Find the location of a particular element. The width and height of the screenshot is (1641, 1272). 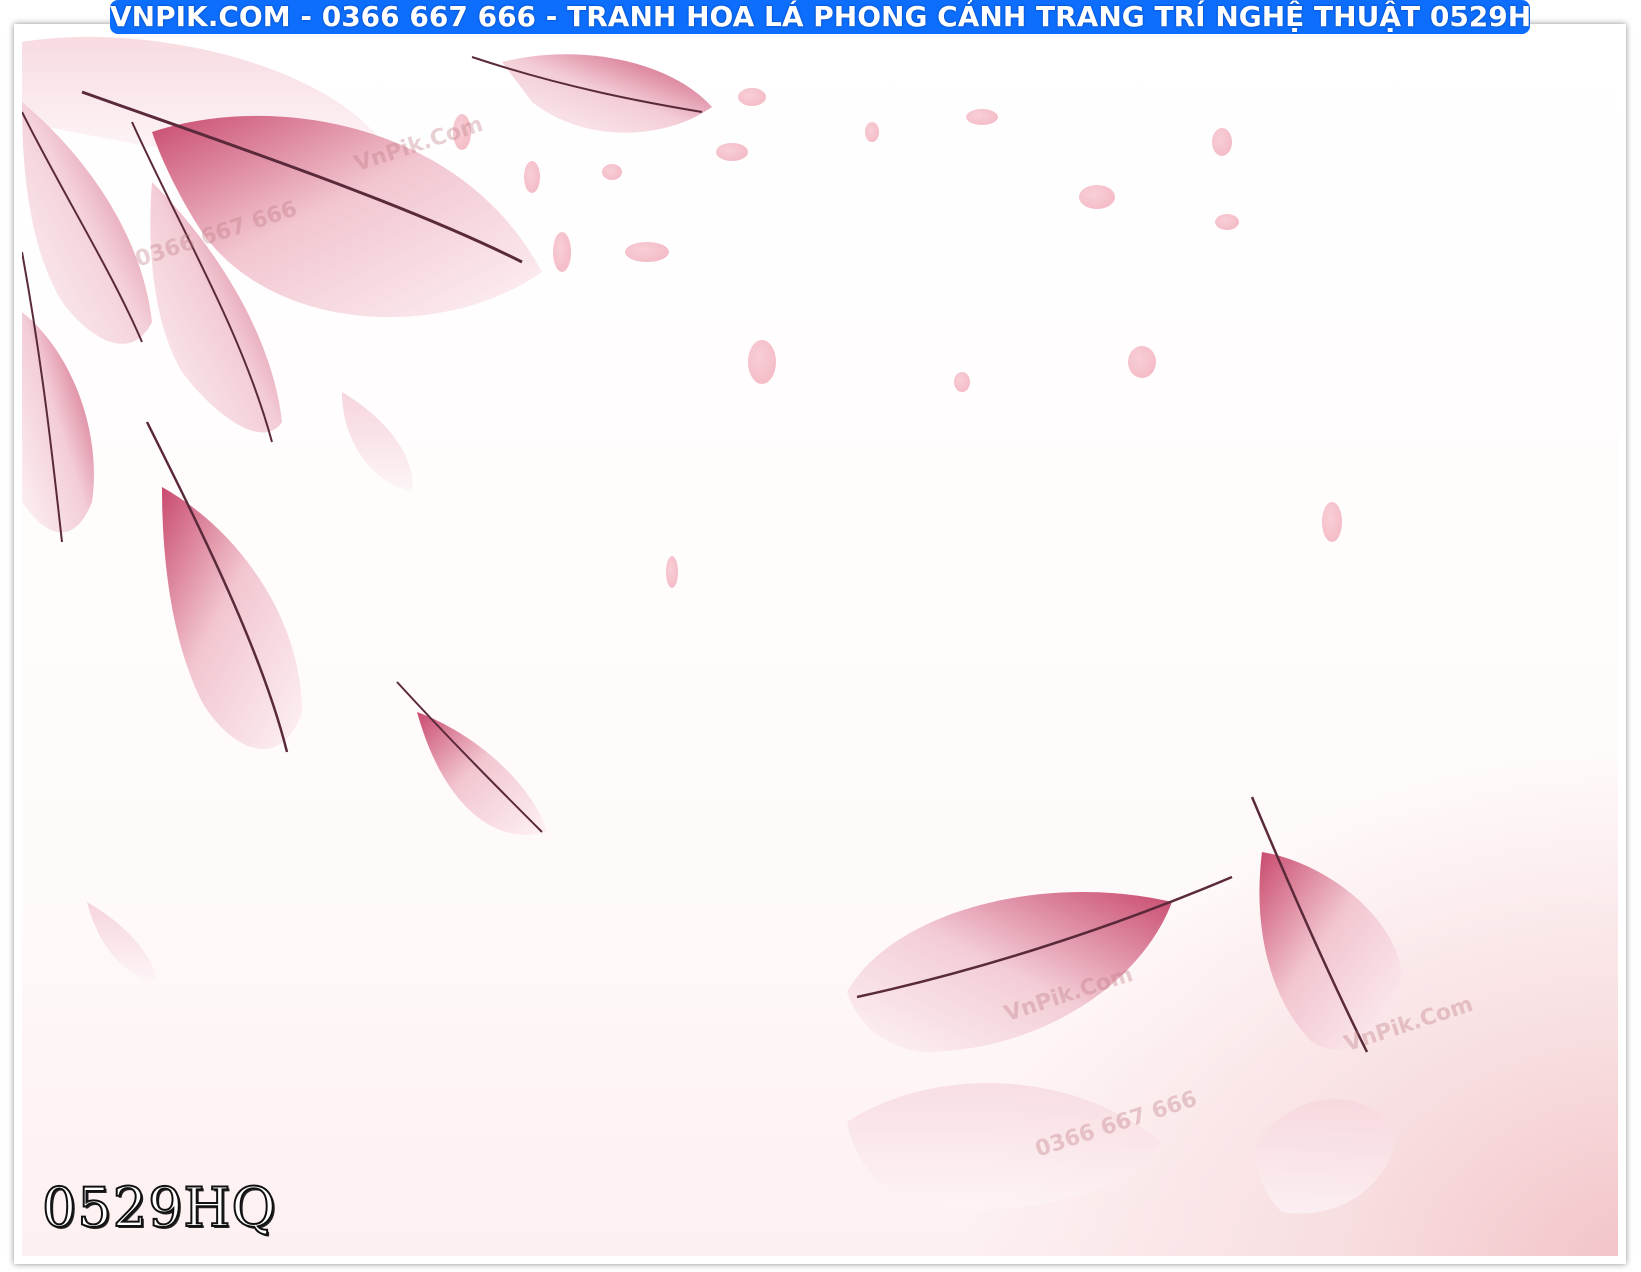

leaf-cluster-bottom-right is located at coordinates (1124, 1005).